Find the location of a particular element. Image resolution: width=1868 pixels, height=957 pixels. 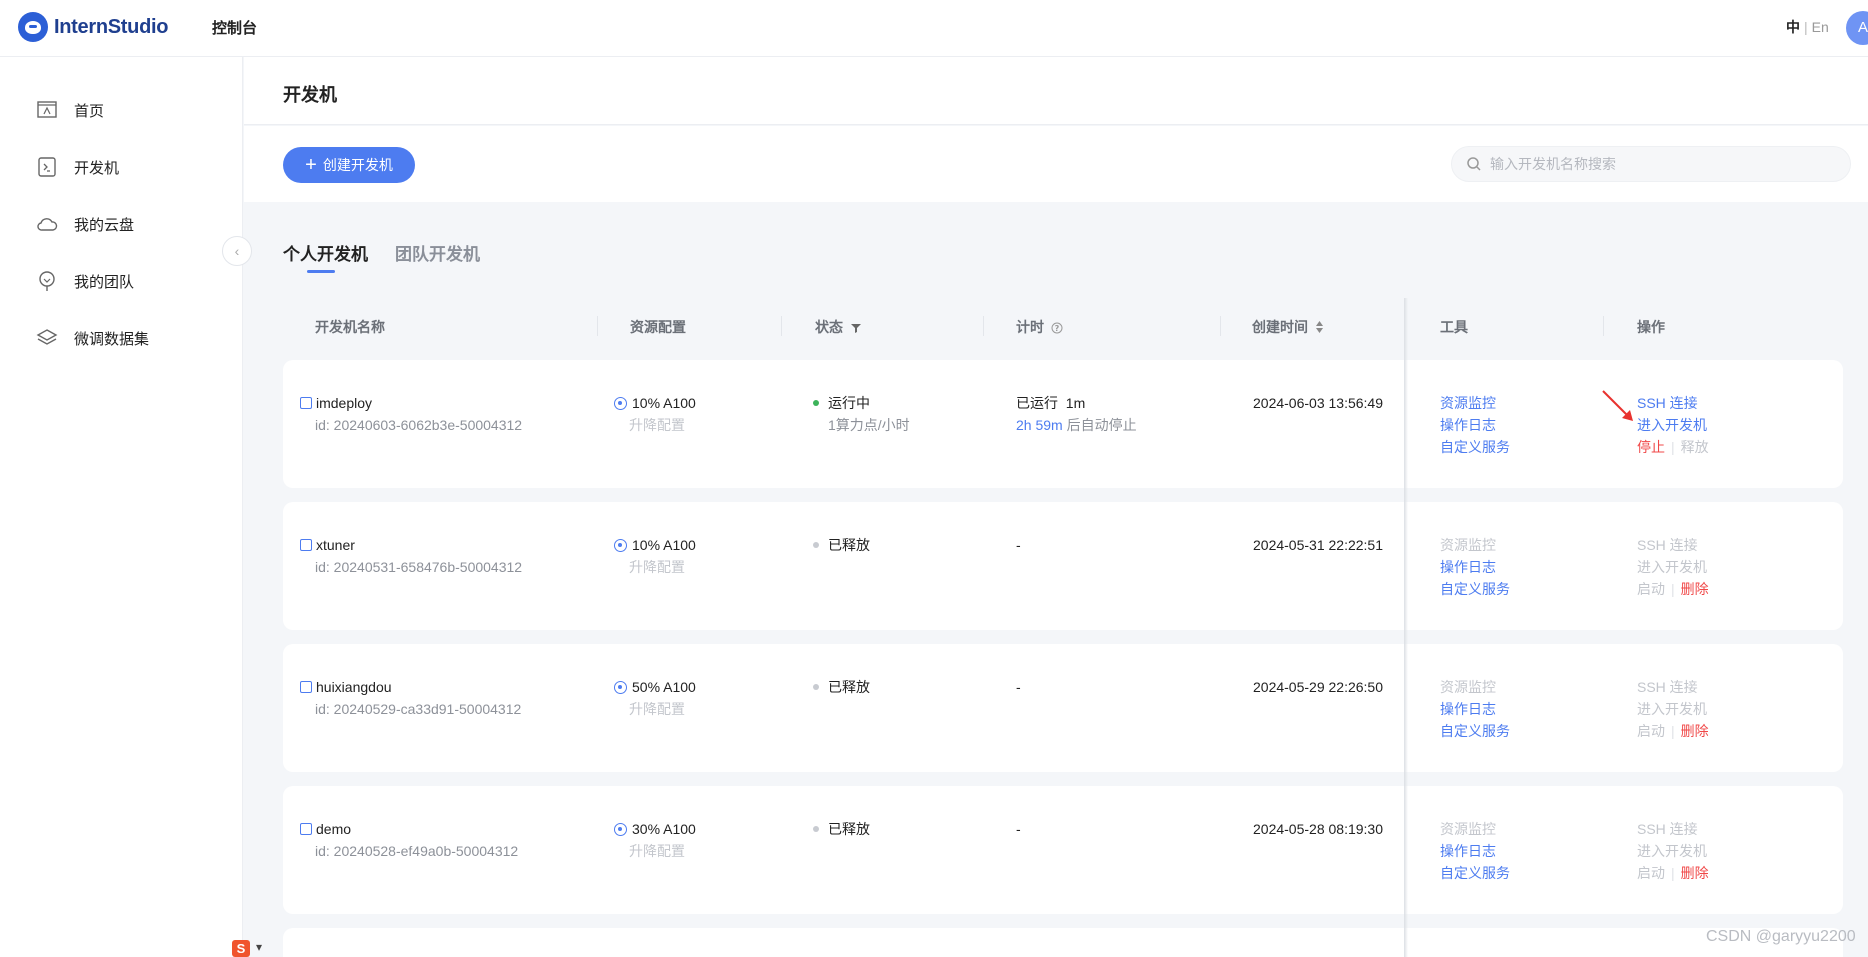

stop-link: 停止 is located at coordinates (1651, 447).